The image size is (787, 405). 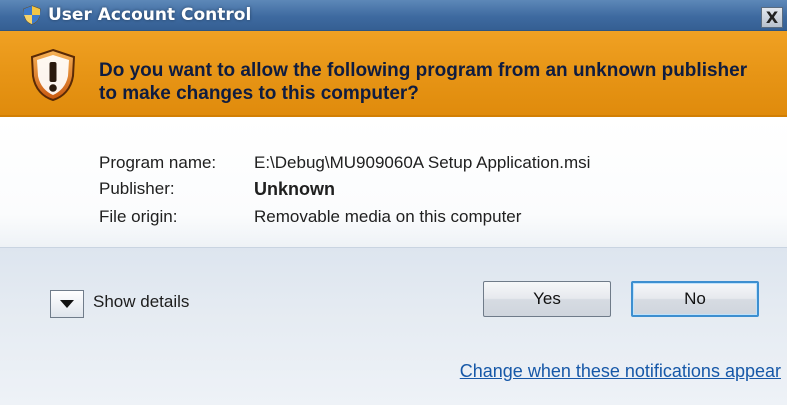 What do you see at coordinates (620, 371) in the screenshot?
I see `change-notifications-link: Change when these notifications appear` at bounding box center [620, 371].